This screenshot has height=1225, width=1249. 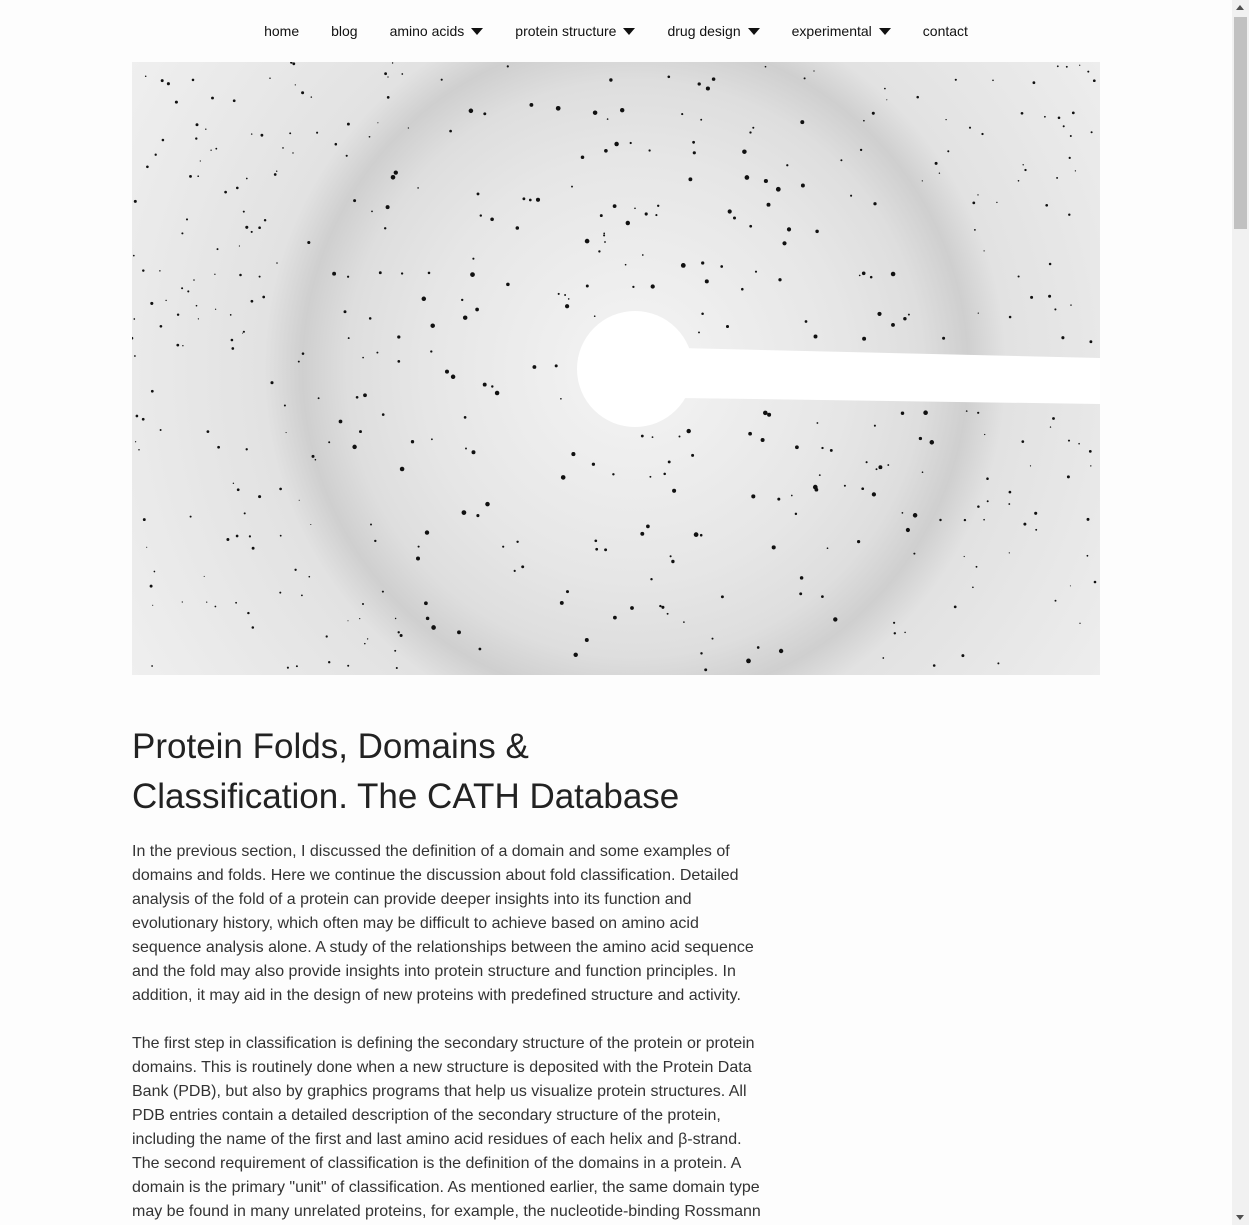 What do you see at coordinates (437, 31) in the screenshot?
I see `nav-amino-acids: amino acids` at bounding box center [437, 31].